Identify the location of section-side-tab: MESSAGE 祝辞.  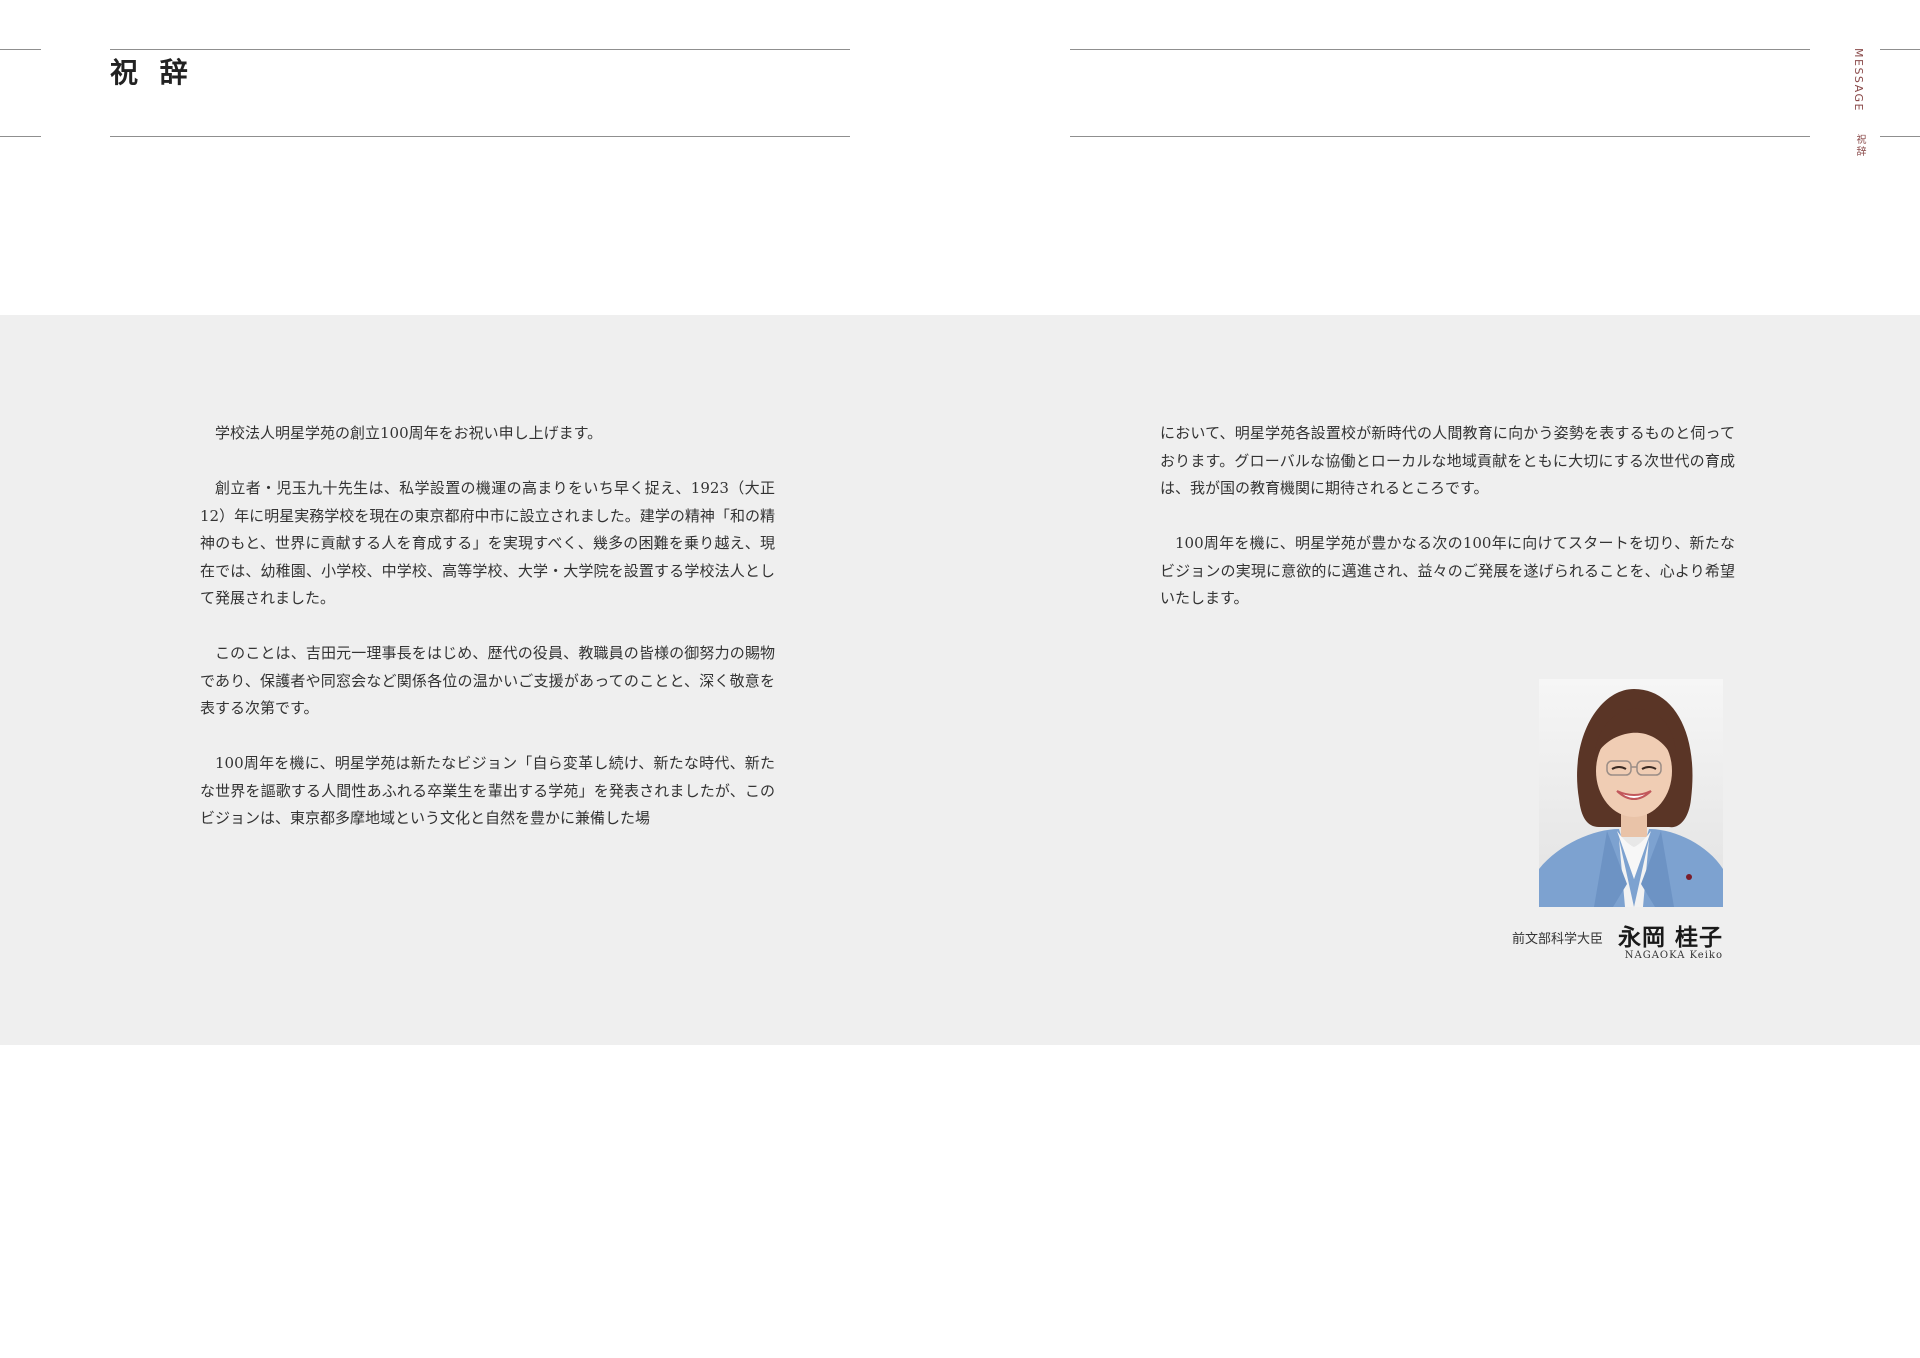
(1868, 108).